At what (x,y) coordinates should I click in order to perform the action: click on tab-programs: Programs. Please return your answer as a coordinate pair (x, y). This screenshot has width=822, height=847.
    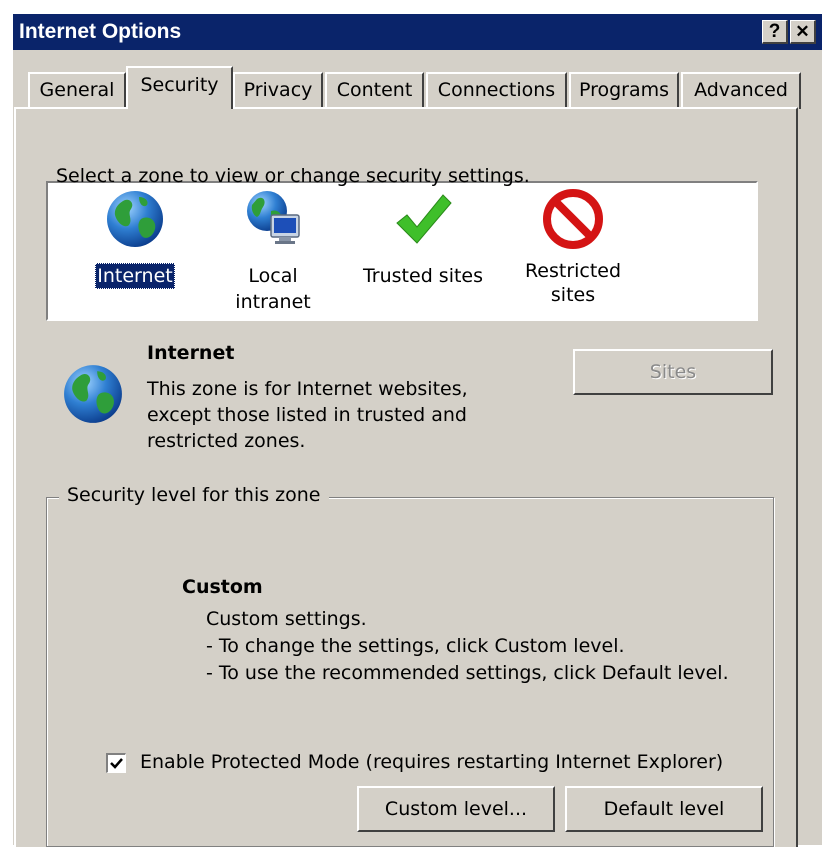
    Looking at the image, I should click on (624, 90).